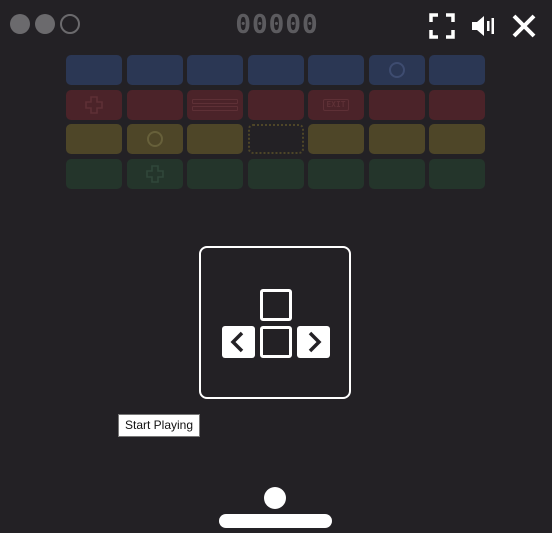  I want to click on life-lost-icon, so click(70, 24).